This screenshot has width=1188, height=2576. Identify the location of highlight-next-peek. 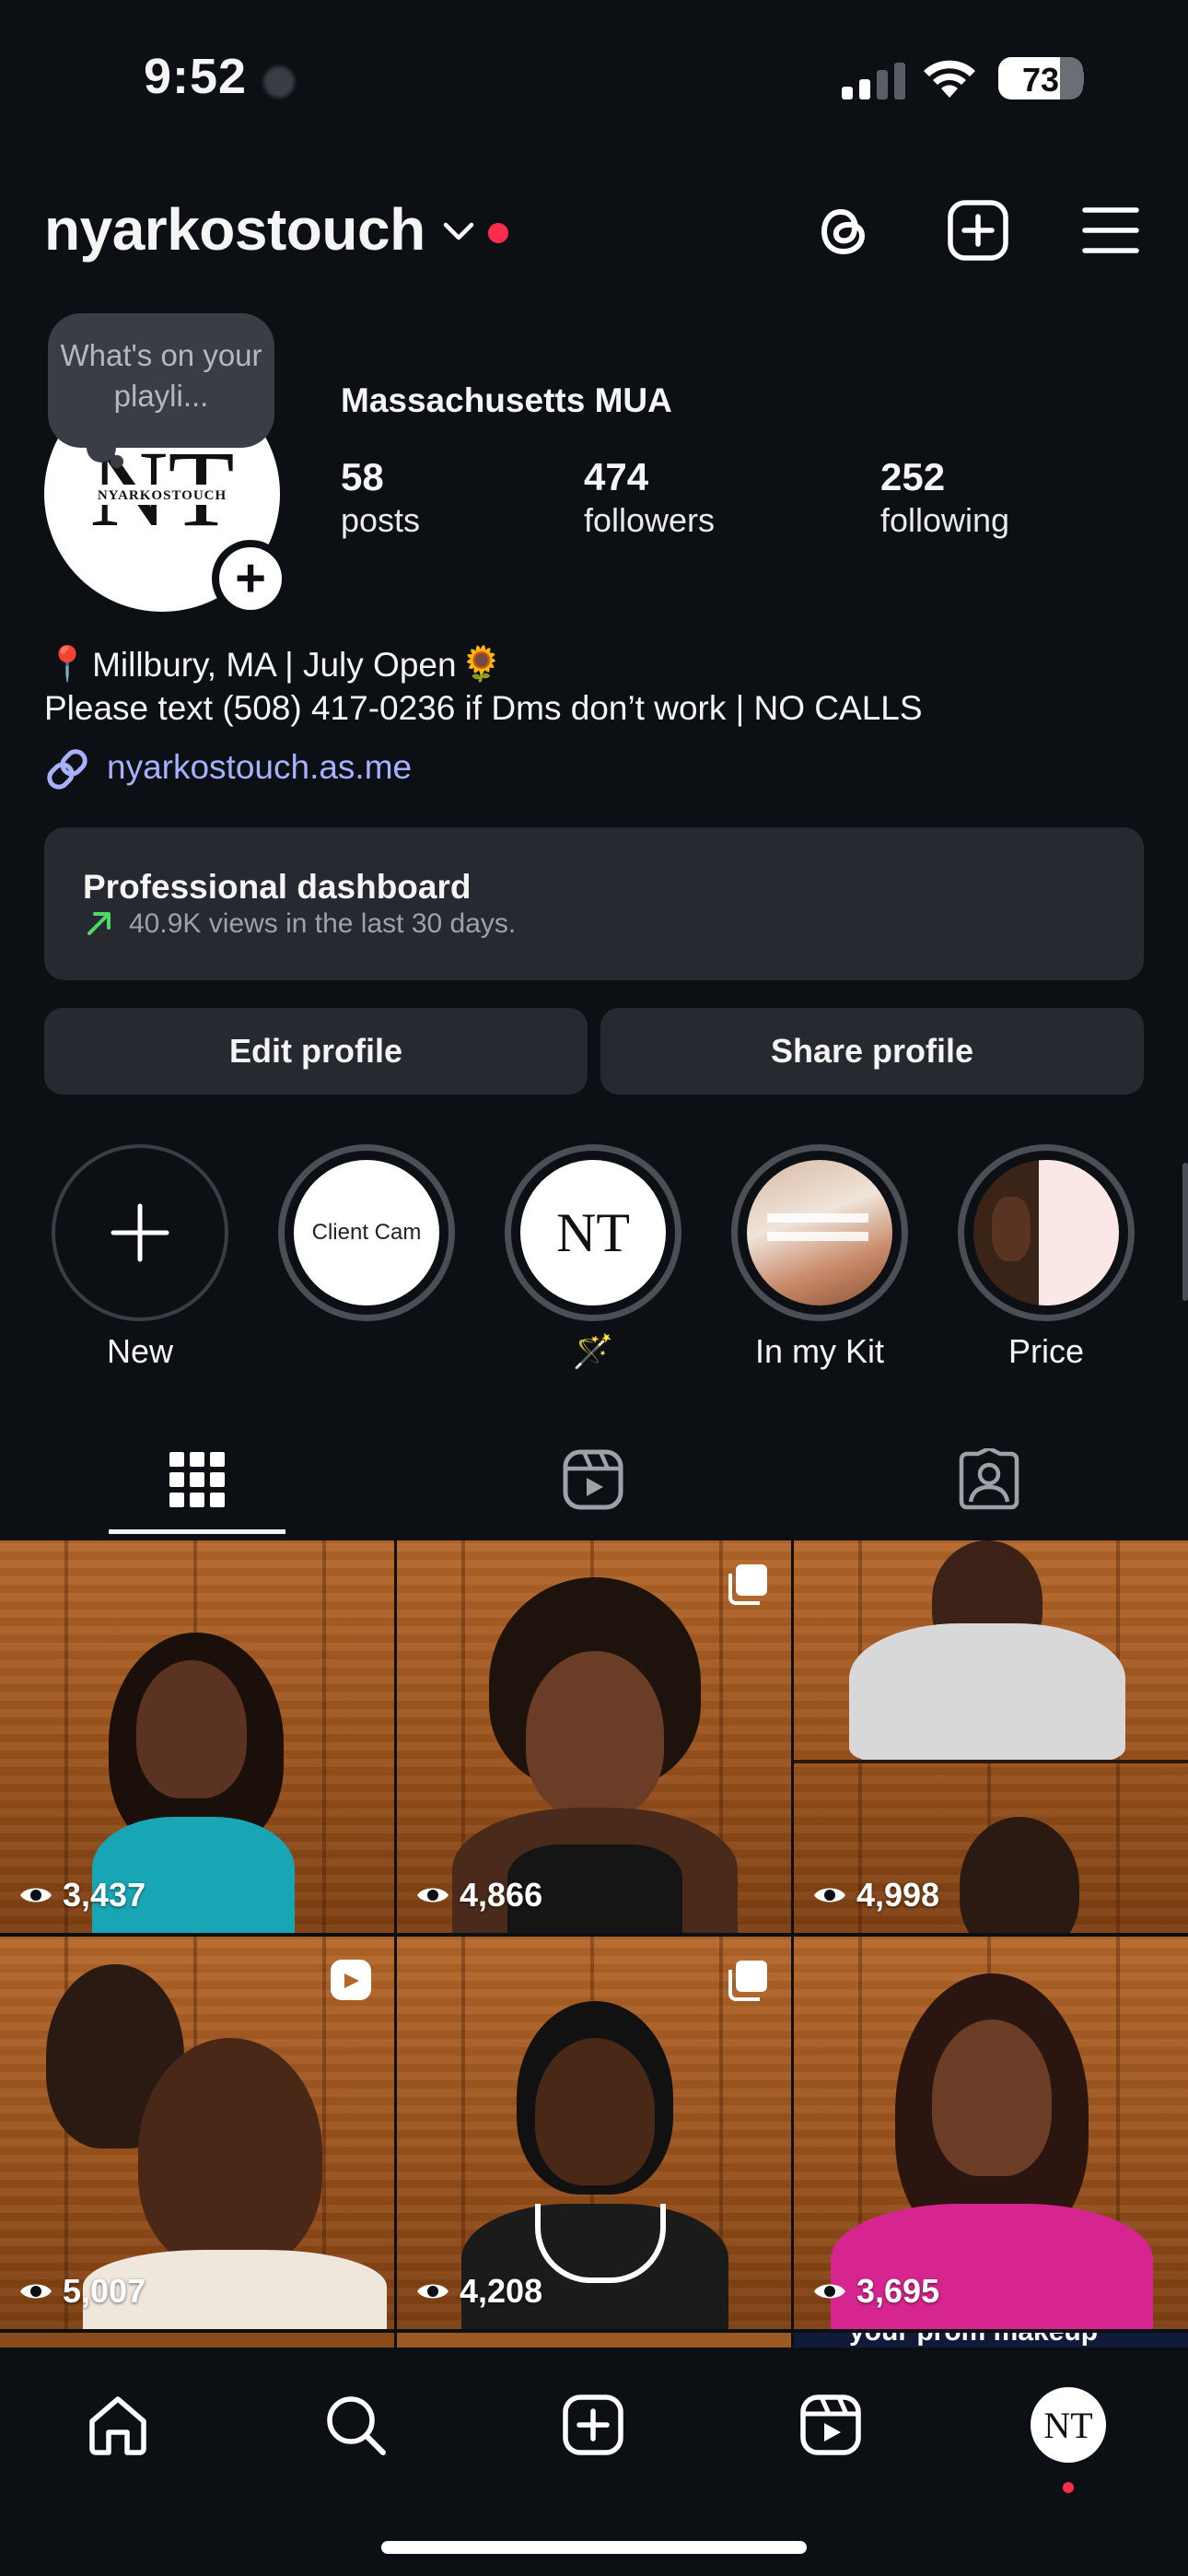
(1185, 1232).